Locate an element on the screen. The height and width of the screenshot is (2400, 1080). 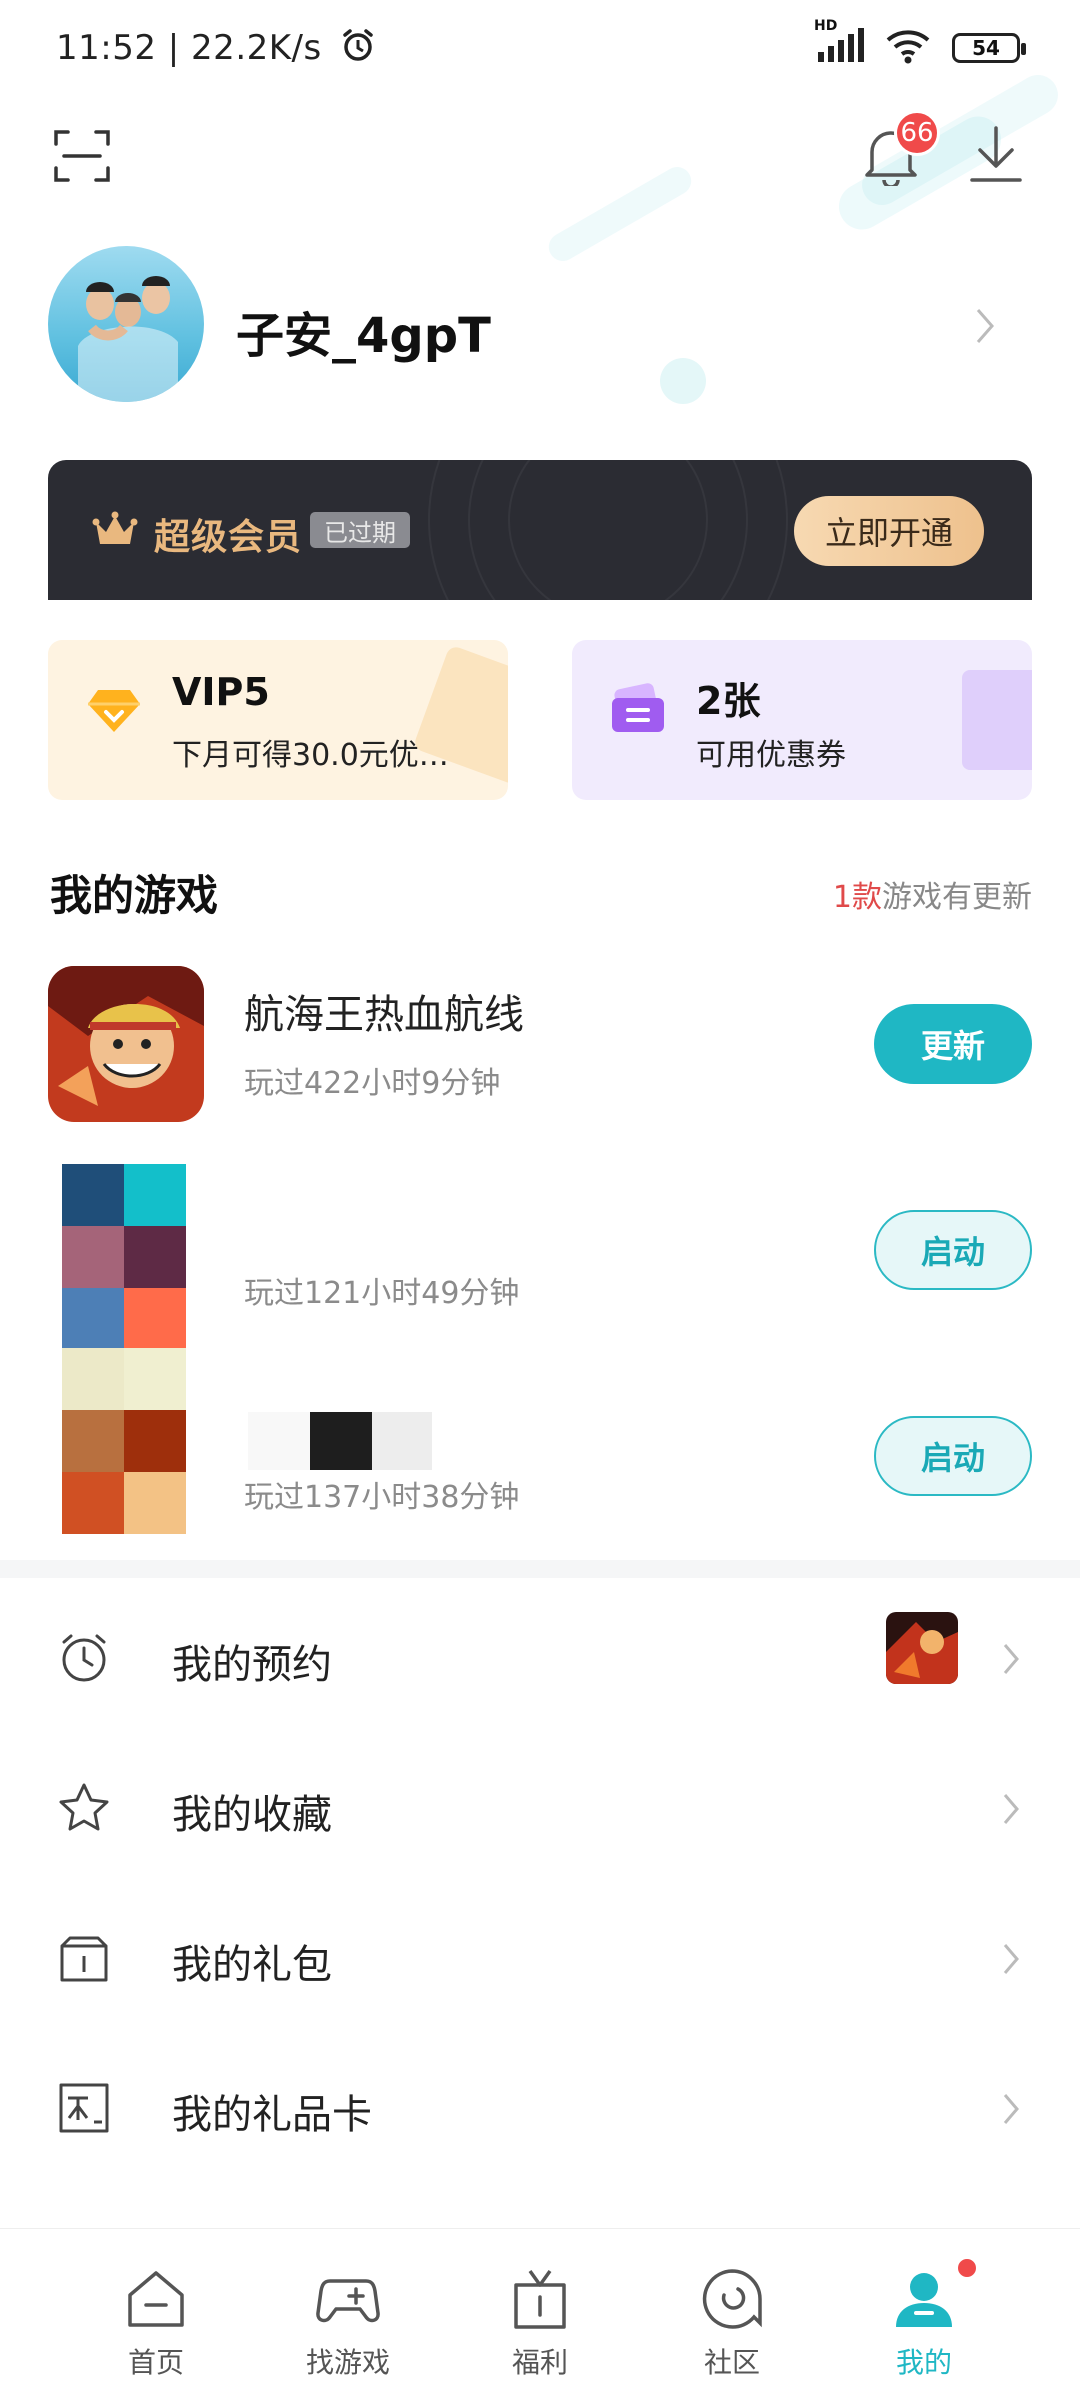
nav-label: 社区 is located at coordinates (731, 2362).